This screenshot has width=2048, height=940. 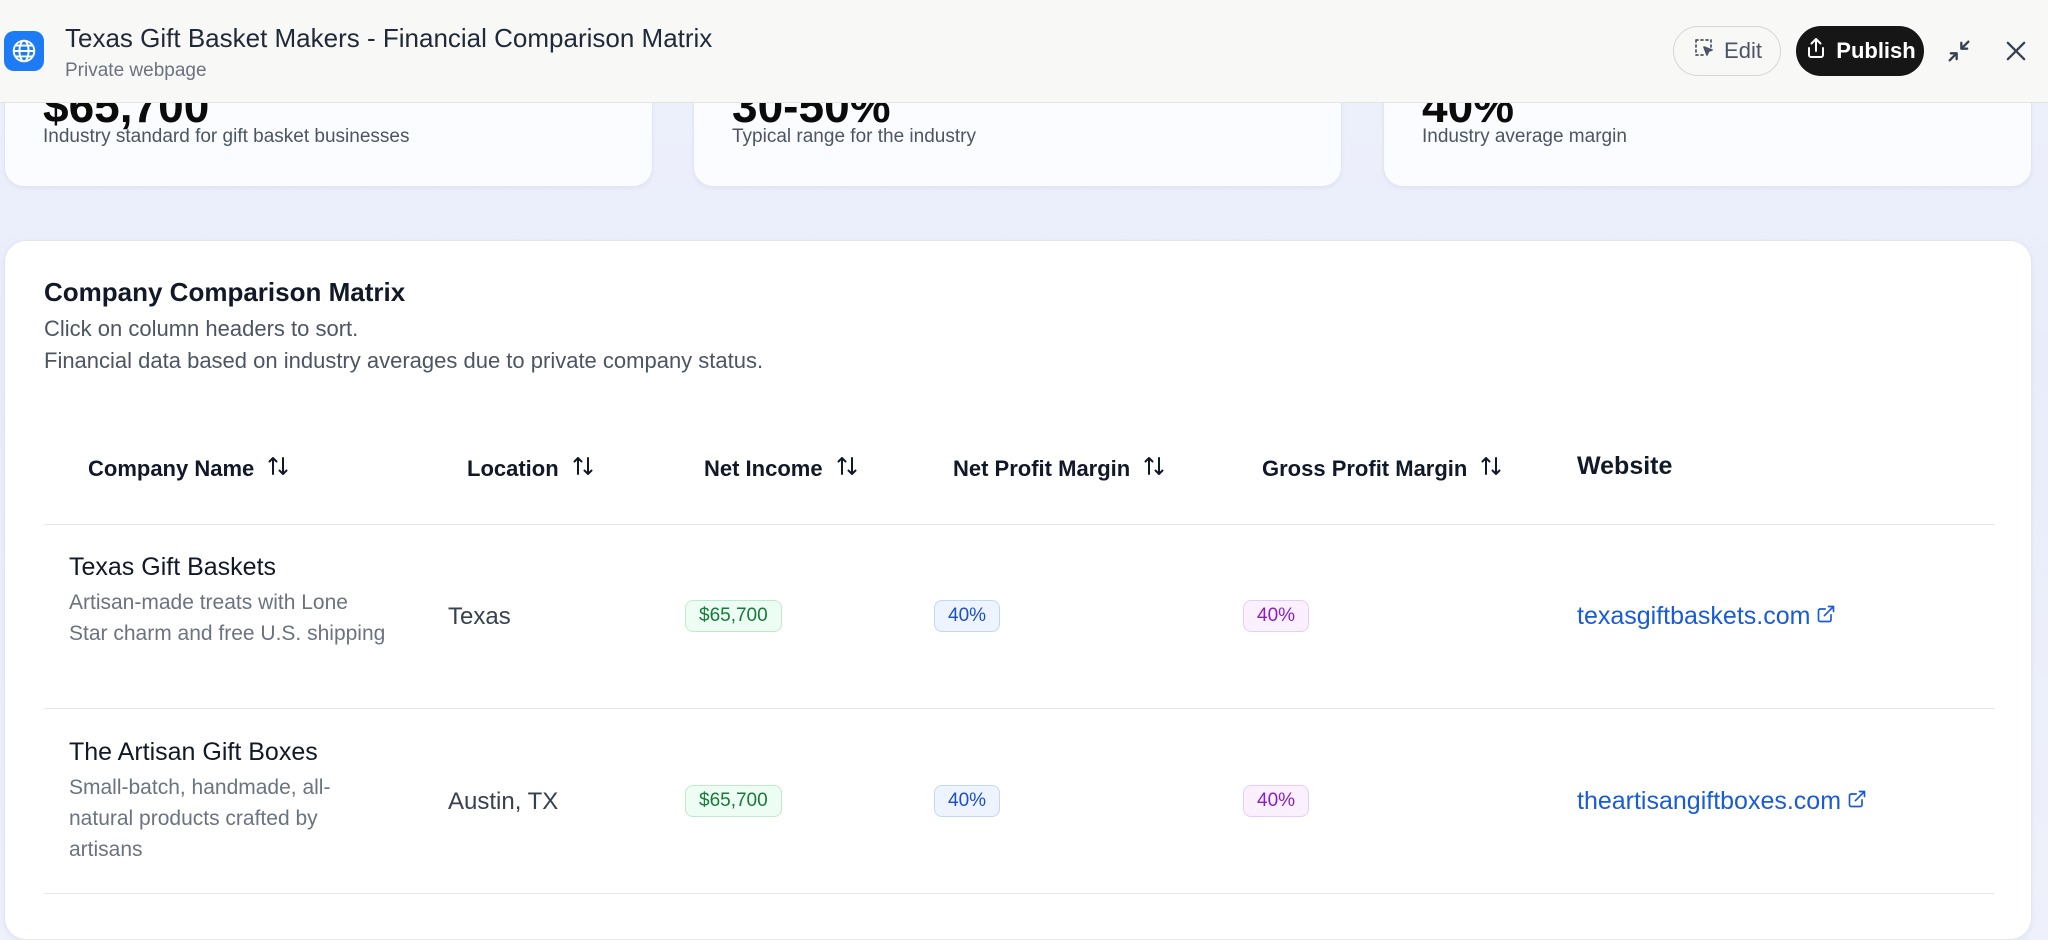 I want to click on minimize-icon, so click(x=1959, y=51).